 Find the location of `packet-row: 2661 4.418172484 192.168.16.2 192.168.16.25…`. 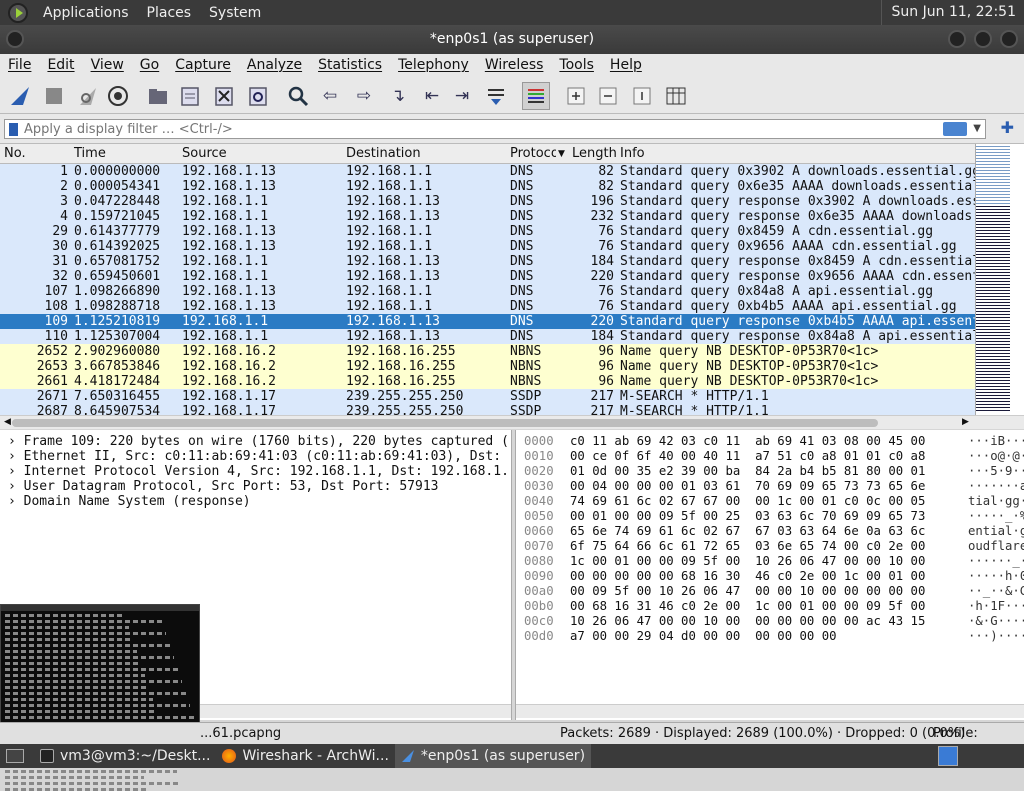

packet-row: 2661 4.418172484 192.168.16.2 192.168.16.25… is located at coordinates (487, 381).